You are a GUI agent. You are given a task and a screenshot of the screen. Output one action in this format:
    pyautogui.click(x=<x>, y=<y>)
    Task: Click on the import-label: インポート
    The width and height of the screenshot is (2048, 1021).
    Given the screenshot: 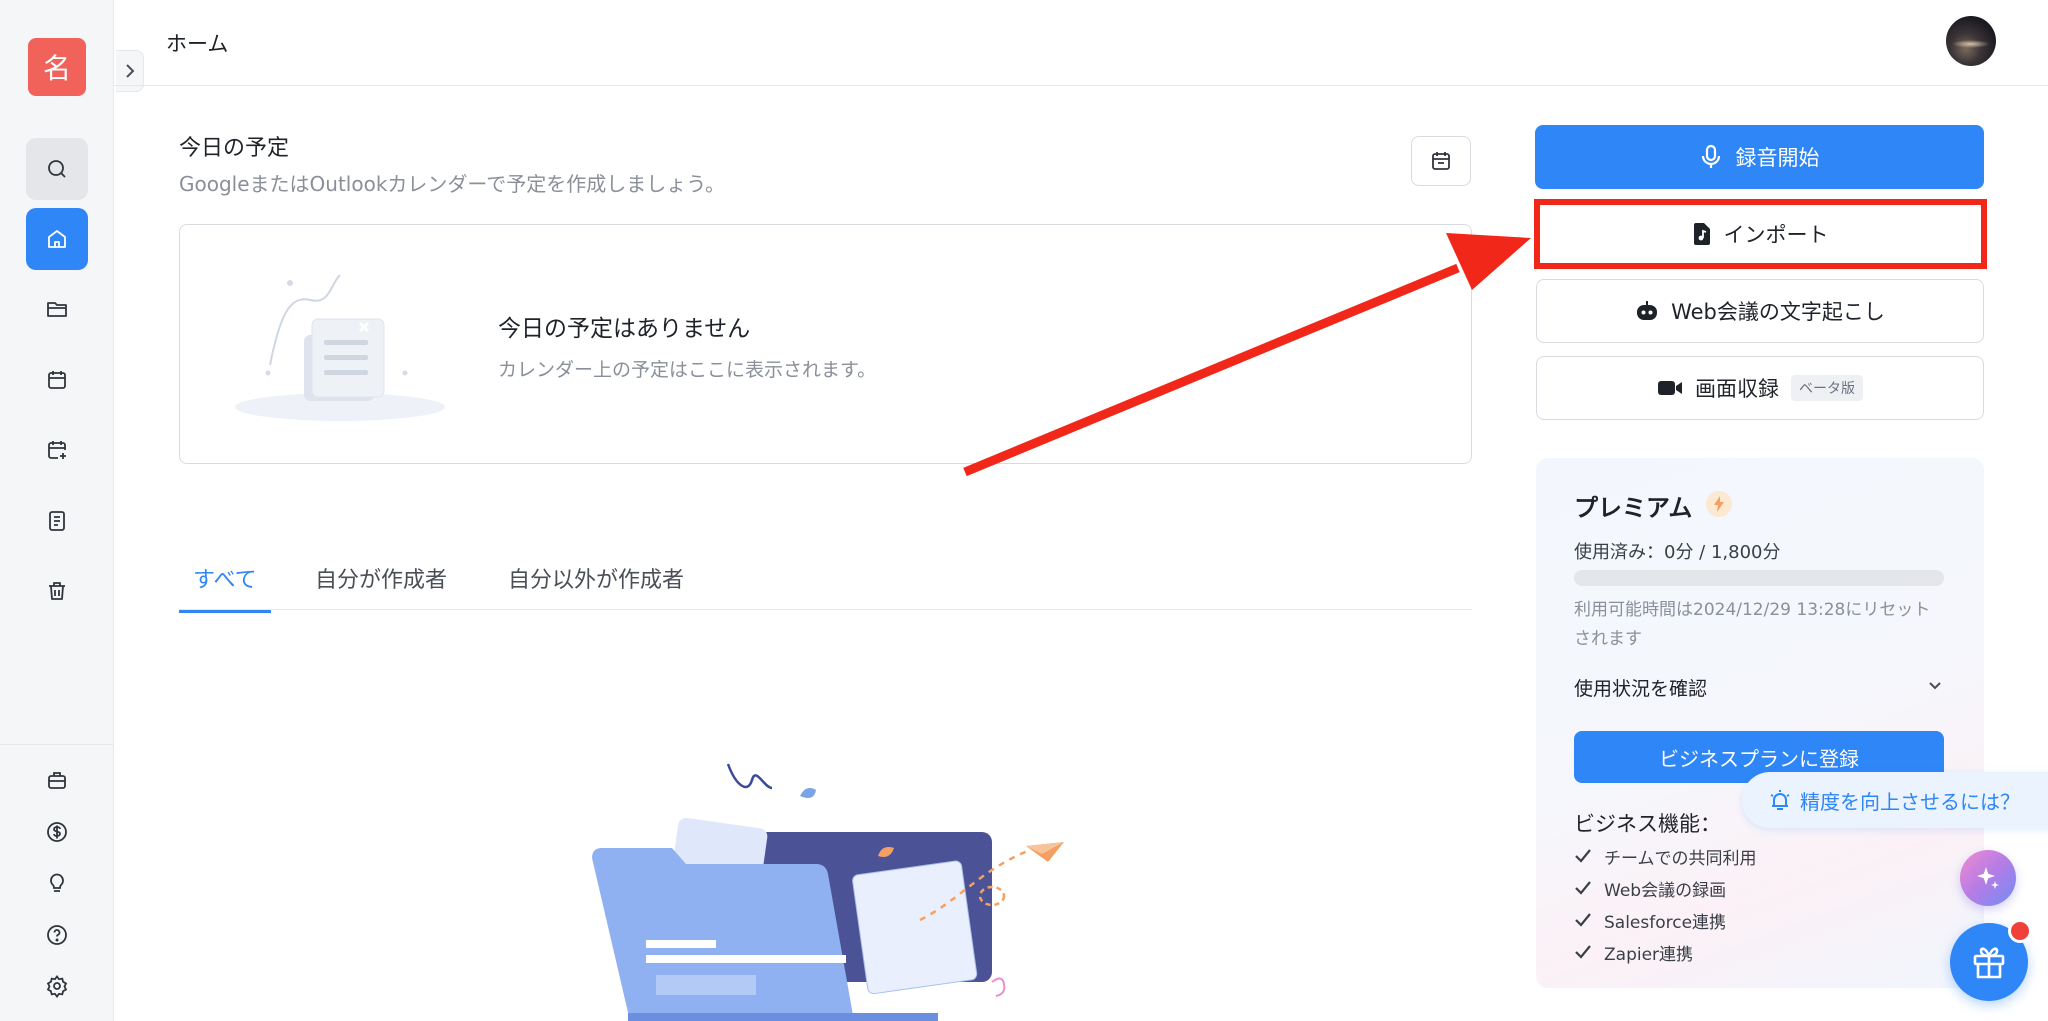 What is the action you would take?
    pyautogui.click(x=1776, y=235)
    